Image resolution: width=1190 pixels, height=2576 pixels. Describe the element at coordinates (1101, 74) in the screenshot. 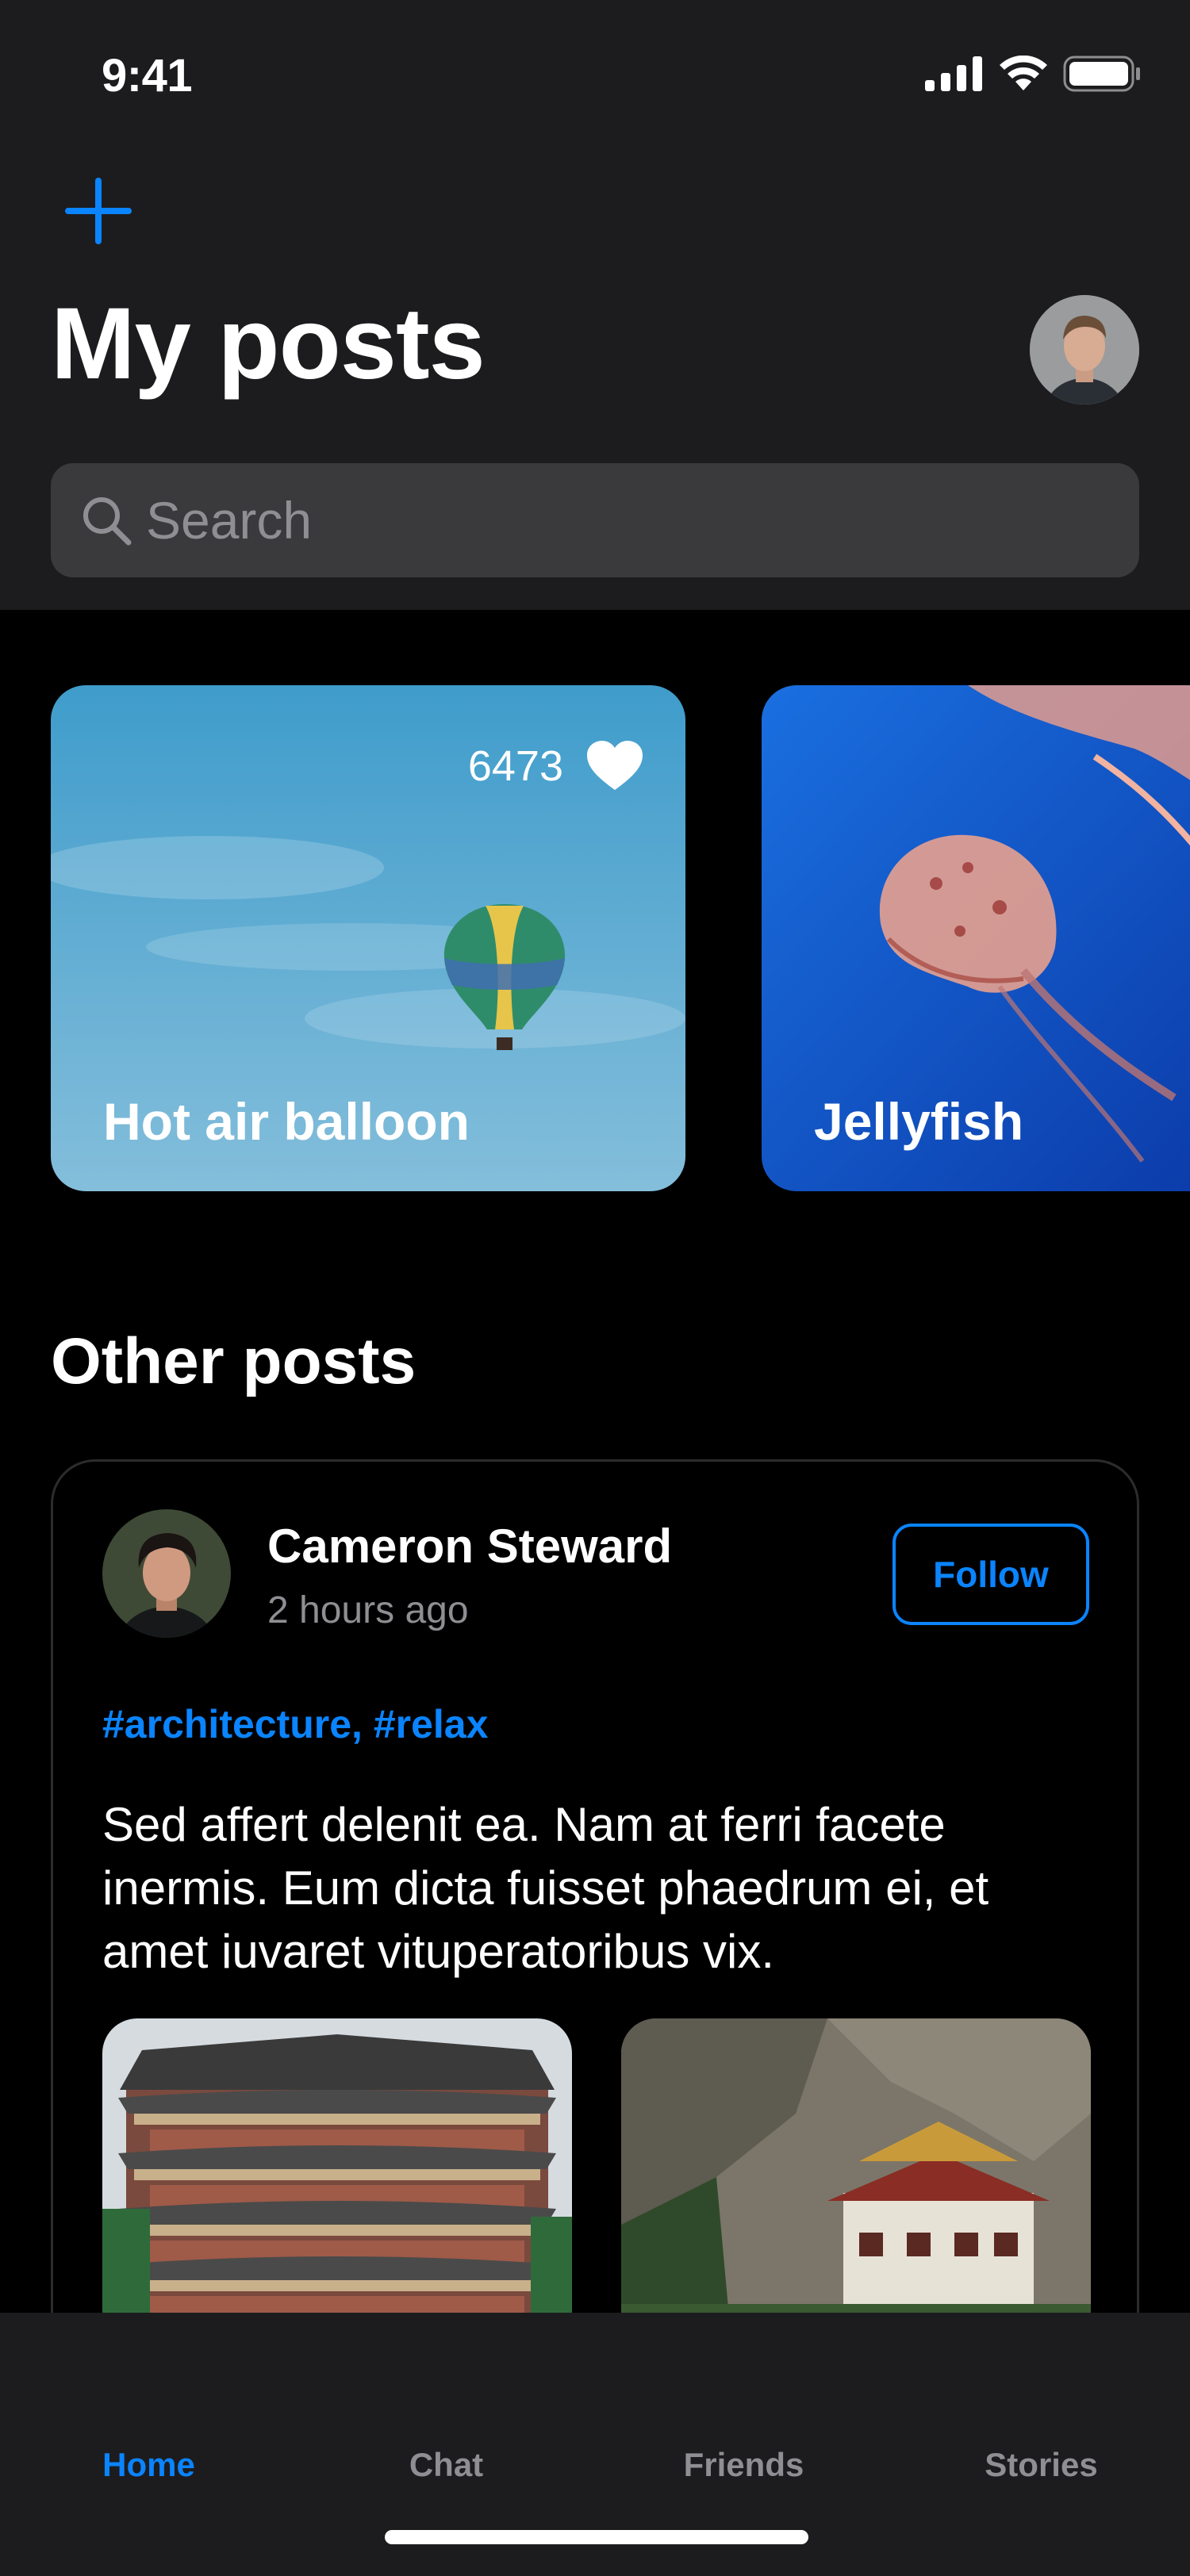

I see `battery-icon` at that location.